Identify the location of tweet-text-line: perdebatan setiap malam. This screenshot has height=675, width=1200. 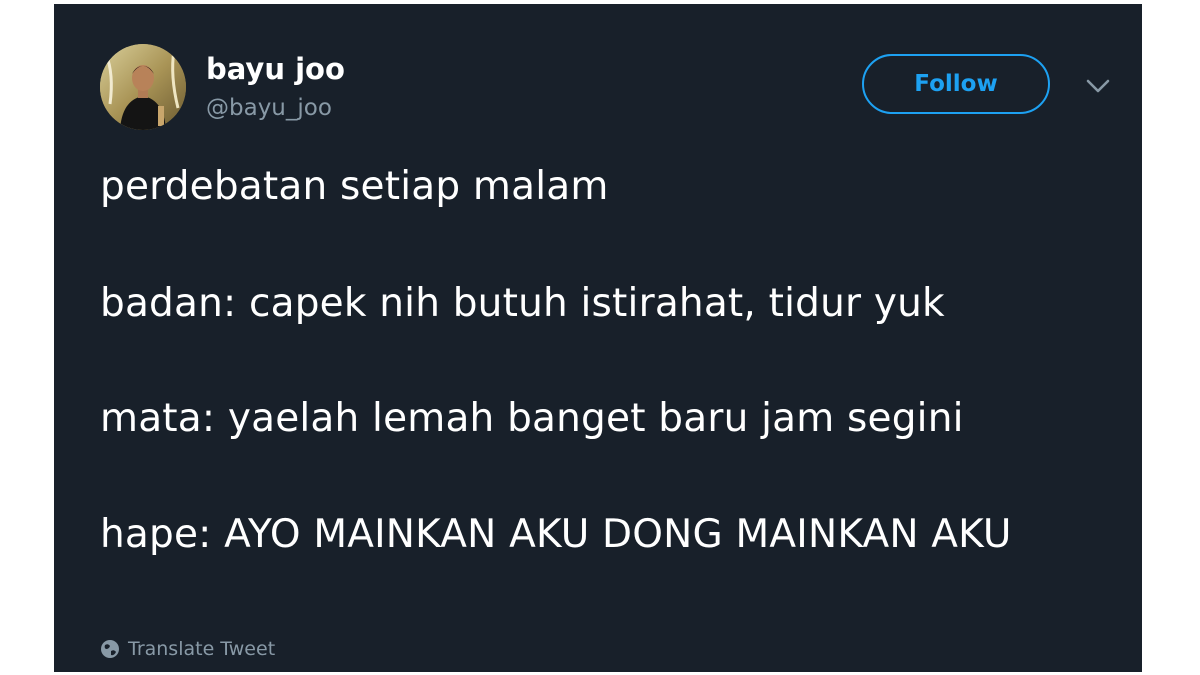
(354, 186).